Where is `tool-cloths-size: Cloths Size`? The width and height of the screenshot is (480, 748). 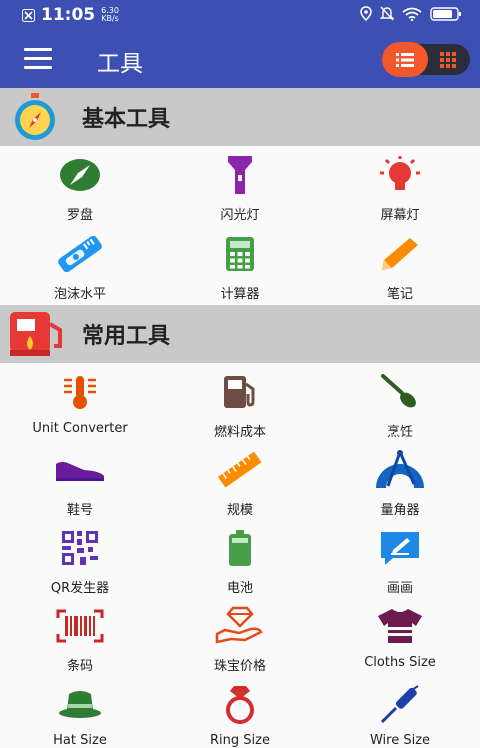
tool-cloths-size: Cloths Size is located at coordinates (400, 637).